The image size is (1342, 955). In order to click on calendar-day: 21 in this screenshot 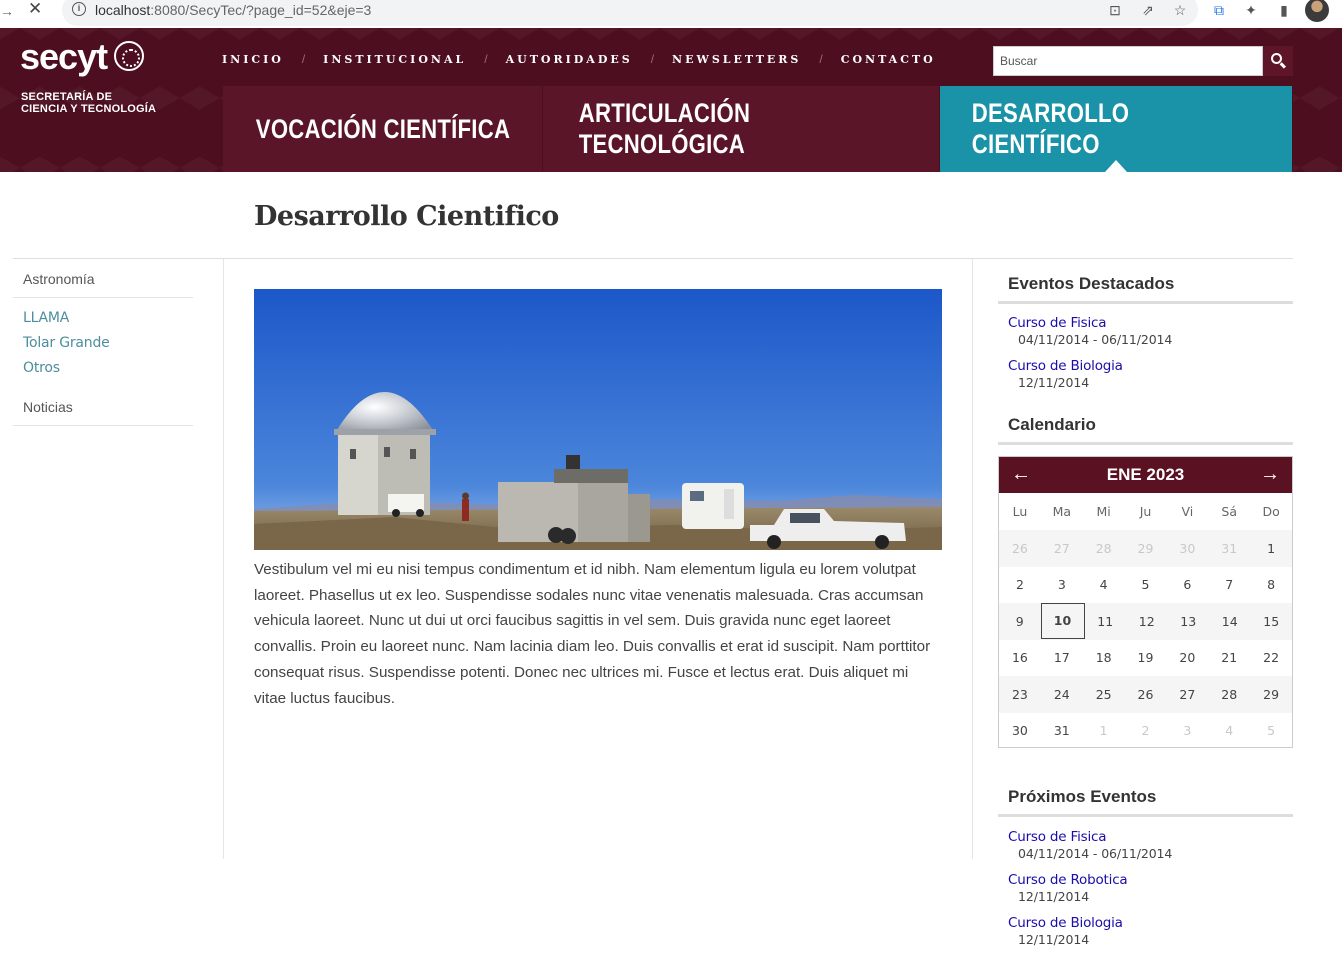, I will do `click(1229, 658)`.